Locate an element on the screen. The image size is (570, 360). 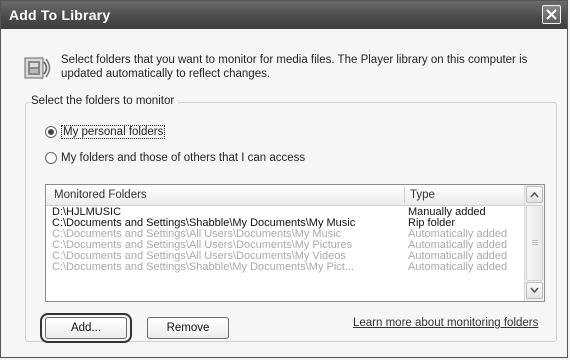
column-header-folders: Monitored Folders is located at coordinates (100, 195).